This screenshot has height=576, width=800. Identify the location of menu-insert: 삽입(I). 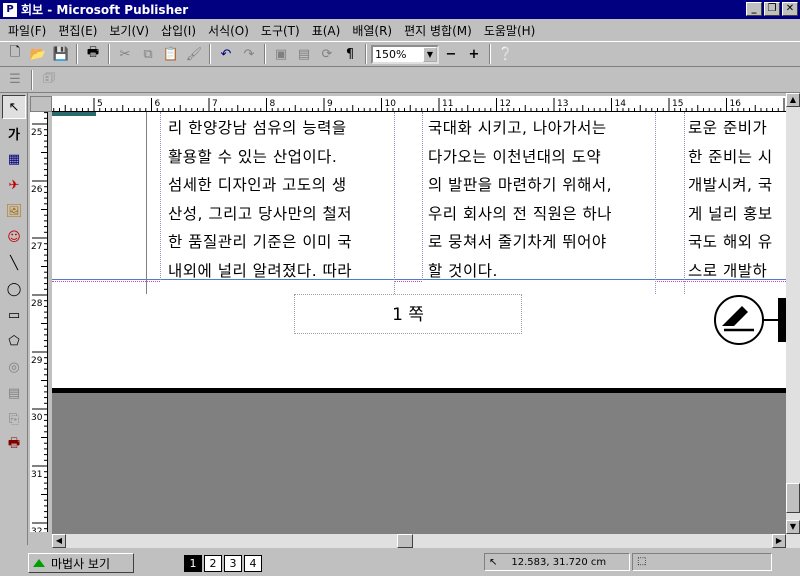
(178, 30).